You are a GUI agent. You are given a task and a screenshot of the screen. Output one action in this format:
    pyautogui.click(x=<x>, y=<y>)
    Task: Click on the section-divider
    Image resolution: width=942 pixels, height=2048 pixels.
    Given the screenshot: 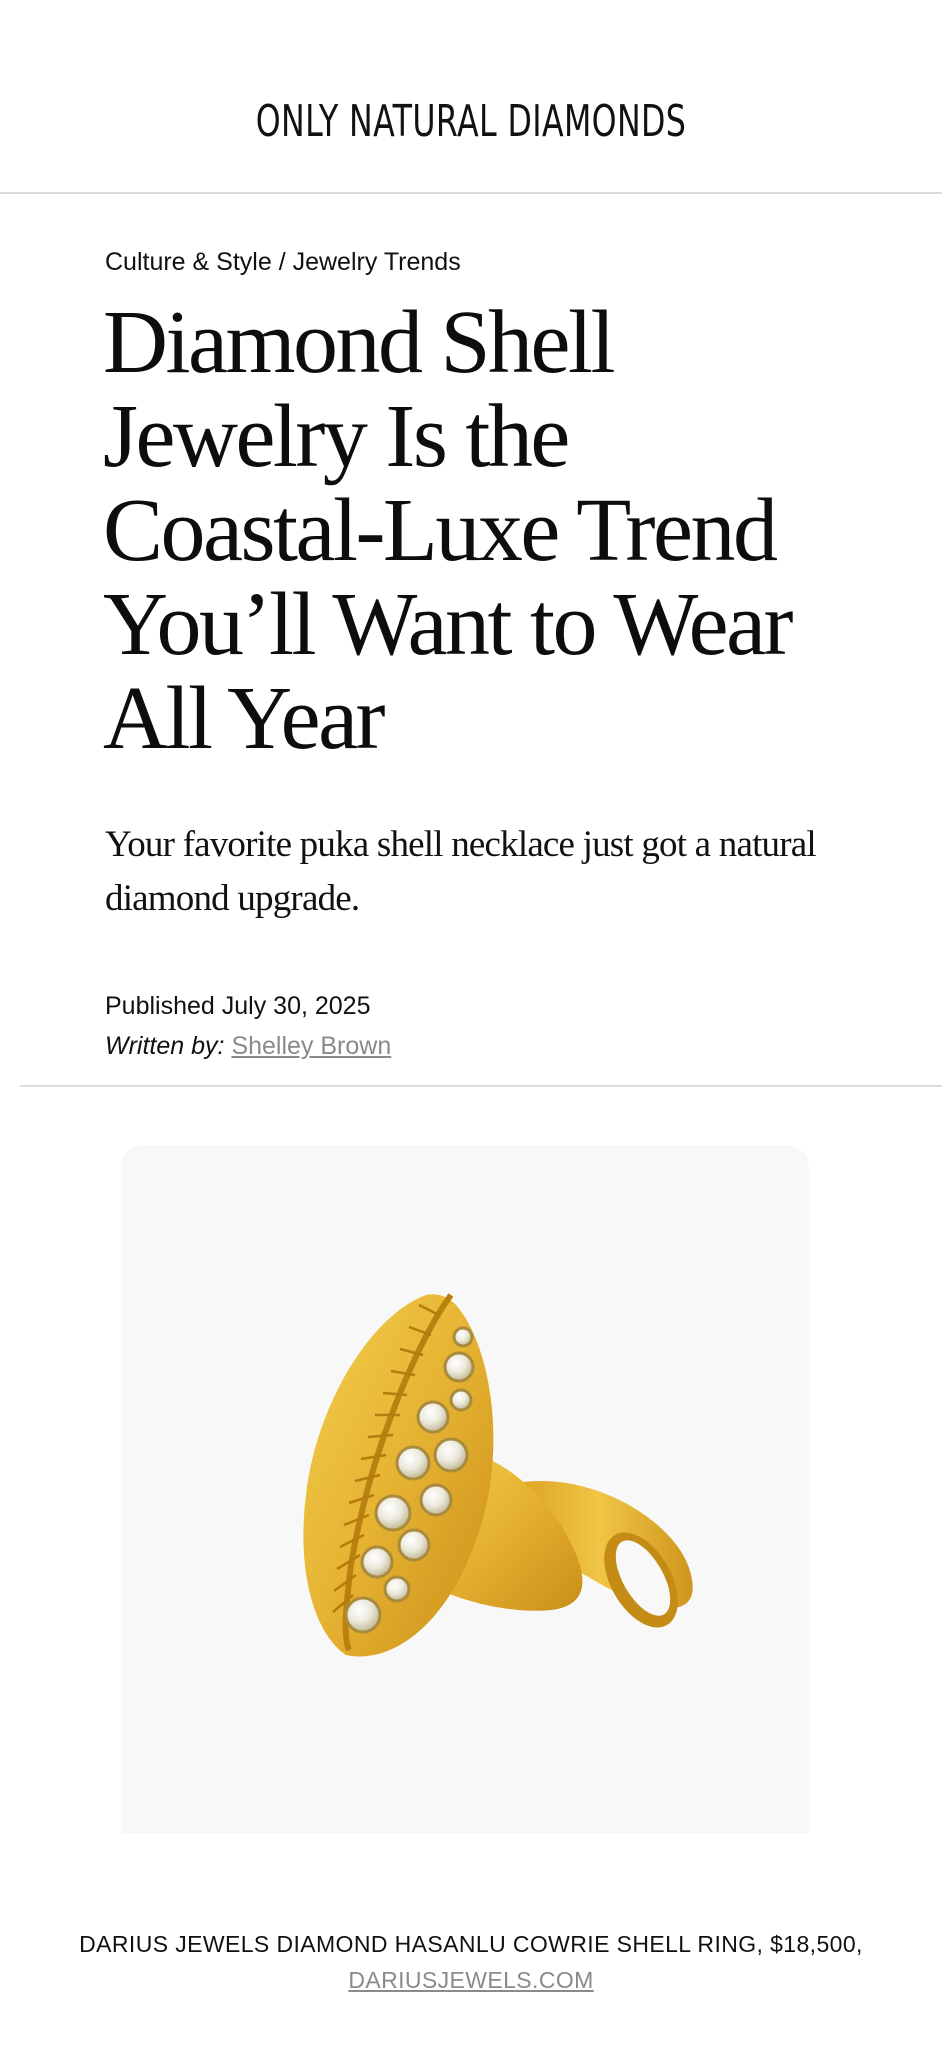 What is the action you would take?
    pyautogui.click(x=481, y=1086)
    